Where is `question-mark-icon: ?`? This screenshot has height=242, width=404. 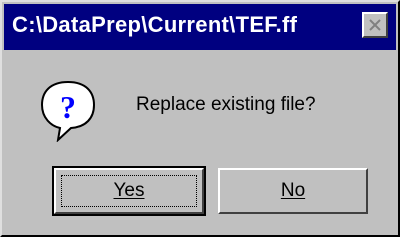
question-mark-icon: ? is located at coordinates (68, 111).